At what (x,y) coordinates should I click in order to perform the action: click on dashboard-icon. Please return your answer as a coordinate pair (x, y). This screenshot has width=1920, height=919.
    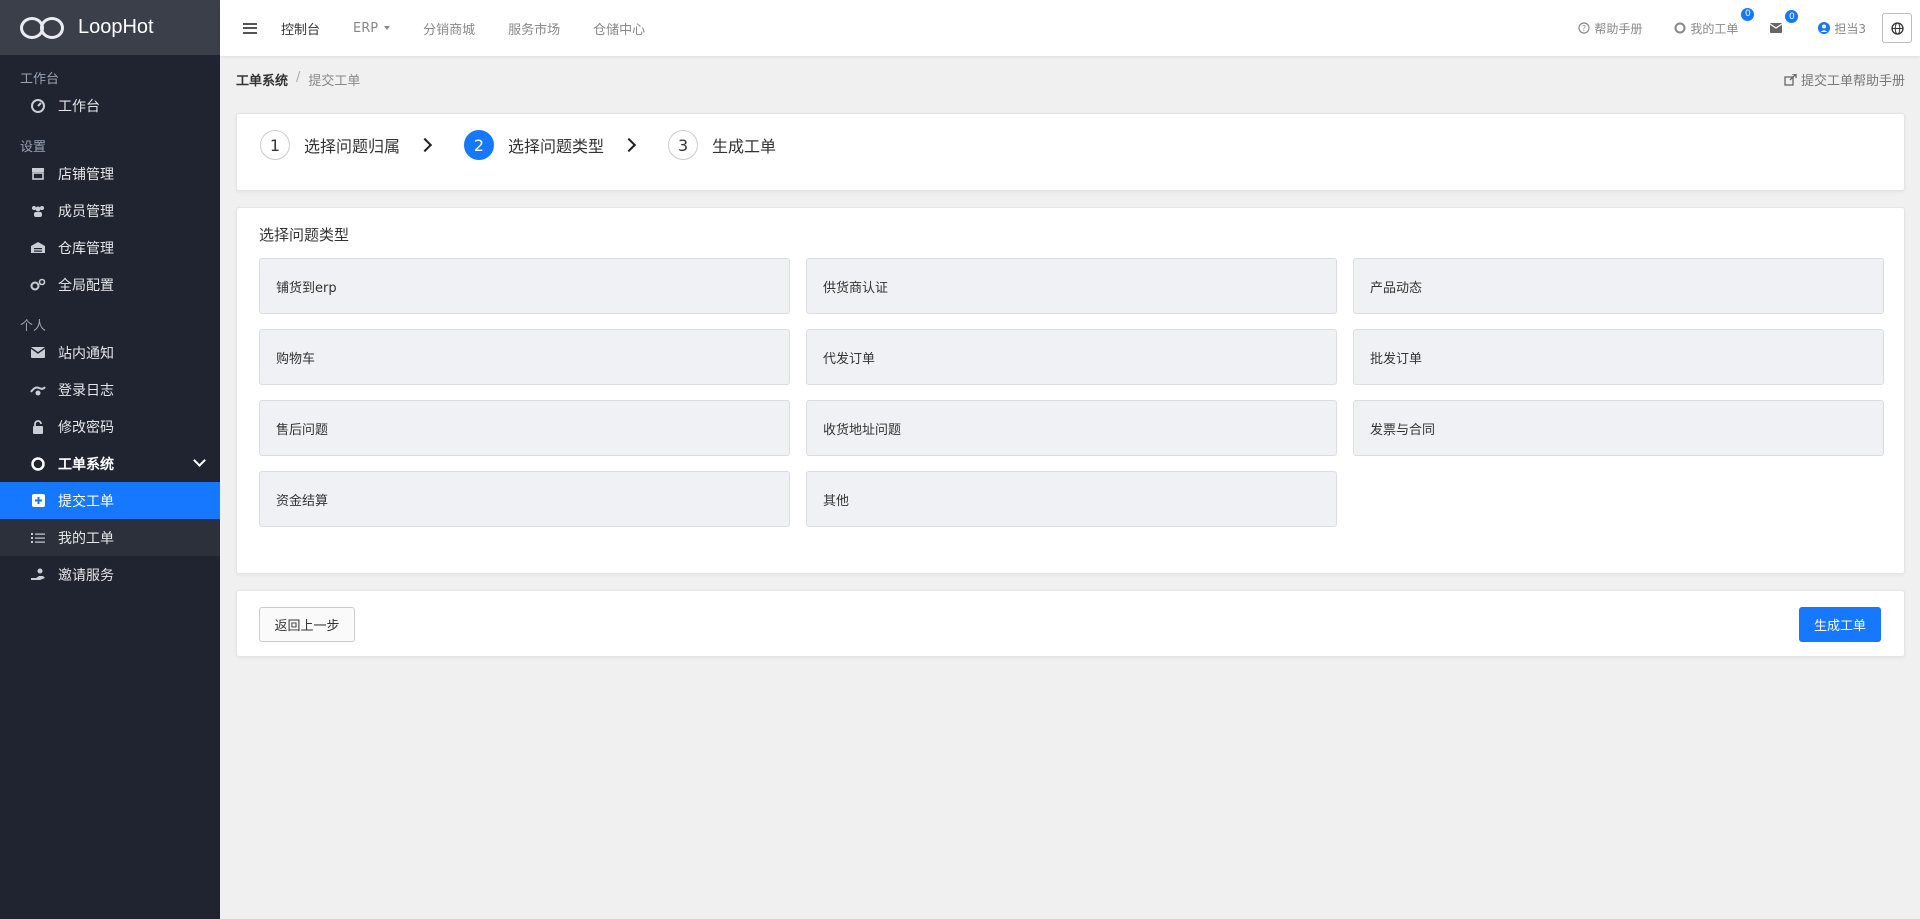
    Looking at the image, I should click on (38, 106).